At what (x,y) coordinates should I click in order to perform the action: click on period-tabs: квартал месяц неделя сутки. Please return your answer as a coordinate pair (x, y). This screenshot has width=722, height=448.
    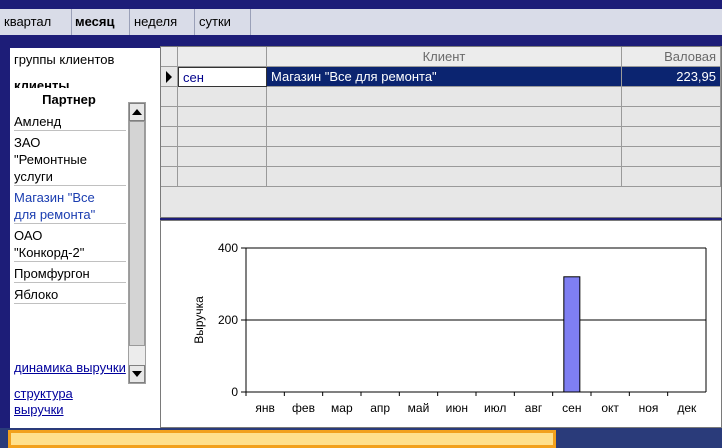
    Looking at the image, I should click on (361, 22).